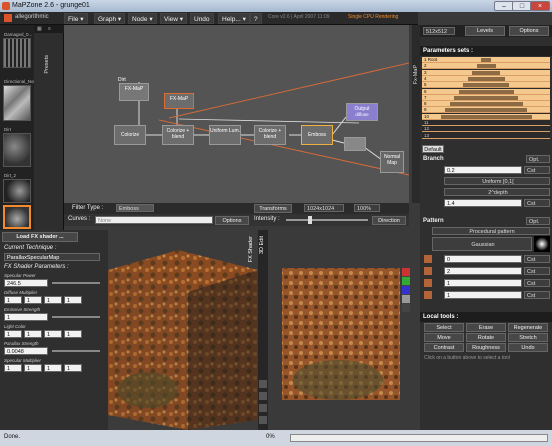 This screenshot has height=446, width=552. I want to click on thumb-dirt, so click(17, 150).